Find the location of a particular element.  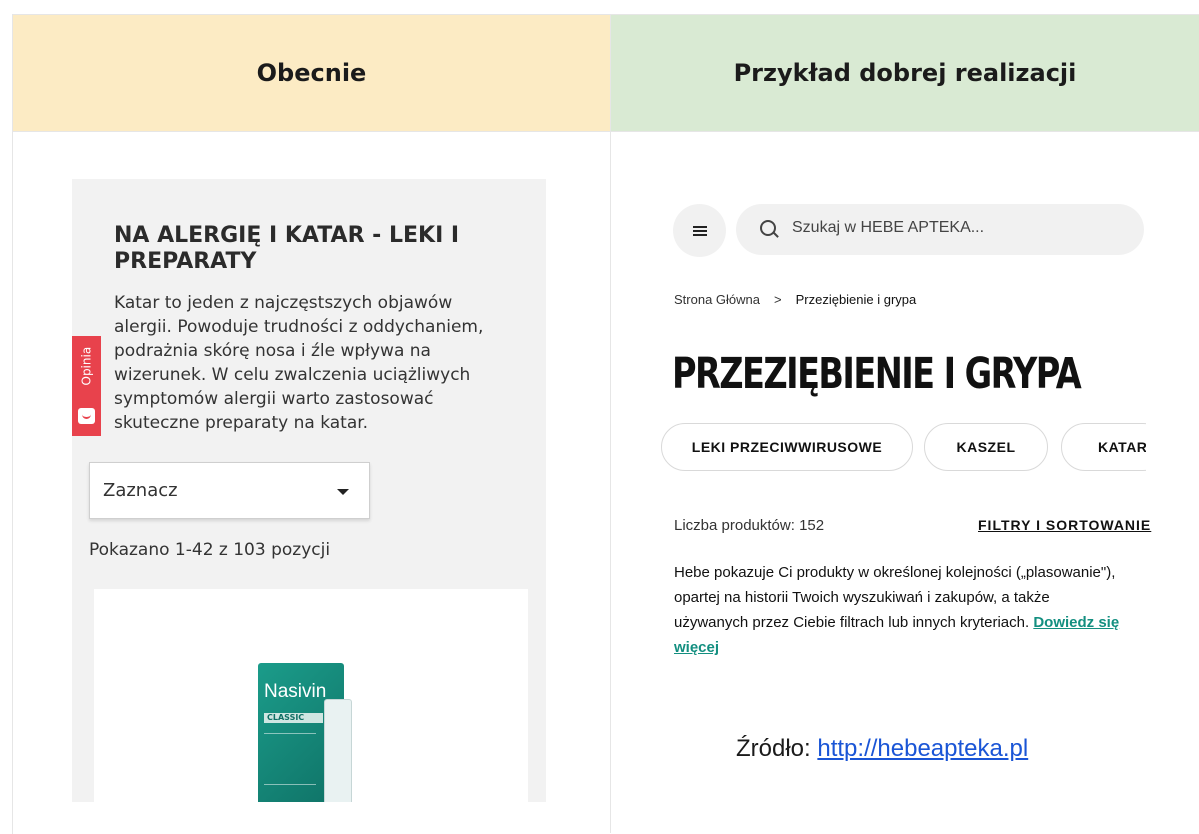

sort-select: Zaznacz is located at coordinates (229, 490).